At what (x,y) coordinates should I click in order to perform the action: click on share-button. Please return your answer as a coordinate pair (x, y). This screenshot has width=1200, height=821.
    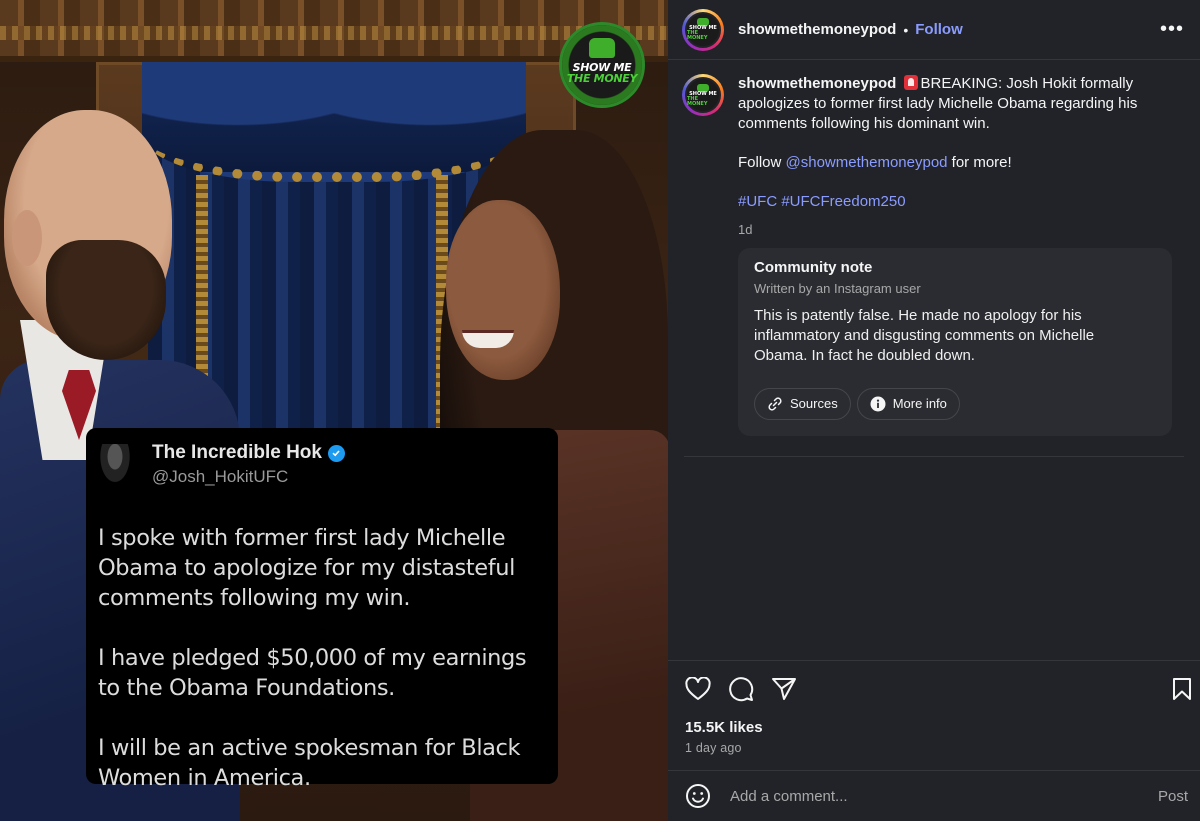
    Looking at the image, I should click on (784, 689).